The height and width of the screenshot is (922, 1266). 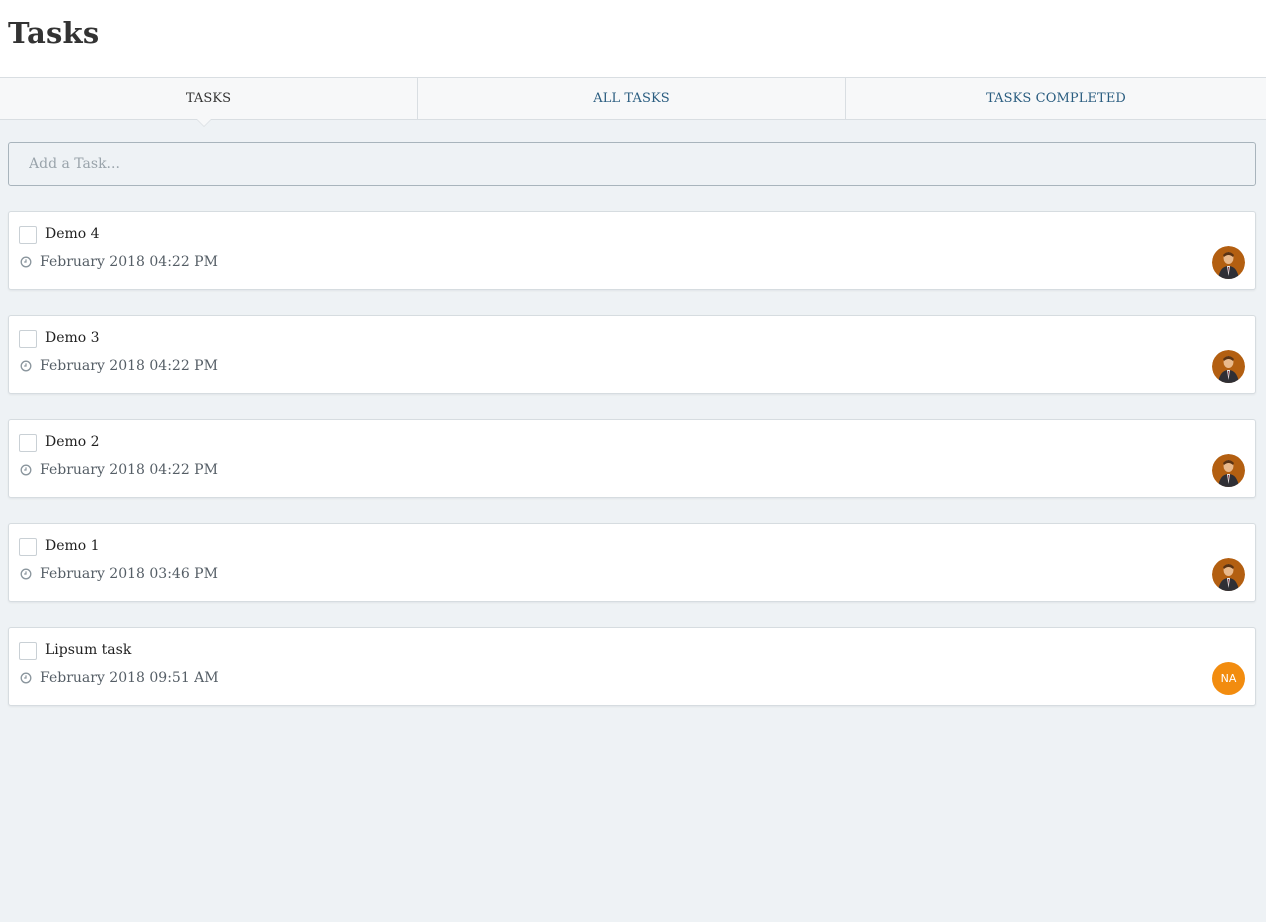 I want to click on task-date: February 2018 03:46 PM, so click(x=129, y=574).